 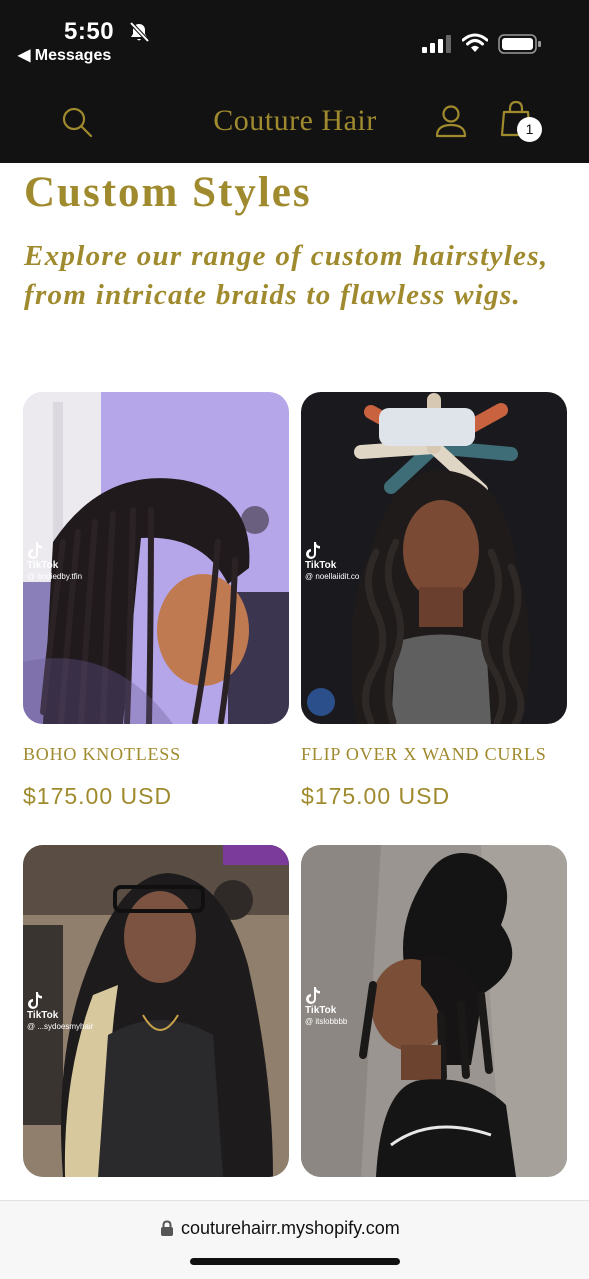 I want to click on tiktok-username: @ itslobbbb, so click(x=326, y=1021).